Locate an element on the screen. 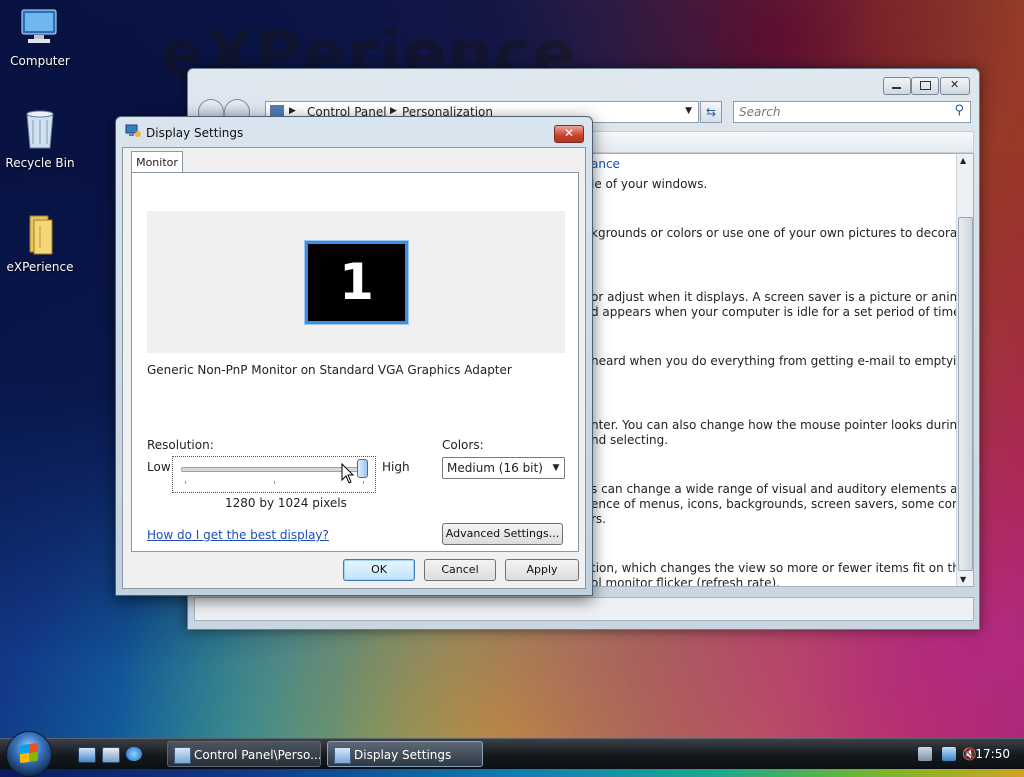 This screenshot has width=1024, height=777. scroll-down-icon: ▼ is located at coordinates (963, 579).